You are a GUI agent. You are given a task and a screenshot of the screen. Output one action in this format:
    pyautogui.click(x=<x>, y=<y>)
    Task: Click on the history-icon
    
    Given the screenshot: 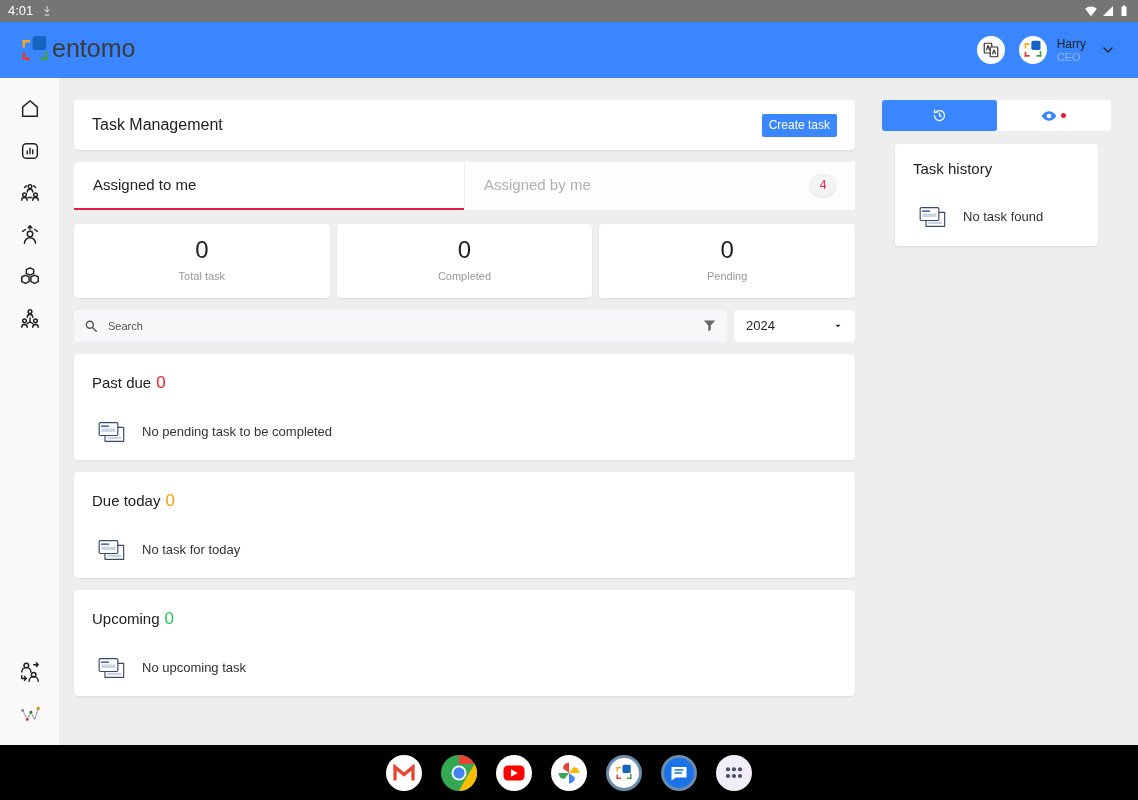 What is the action you would take?
    pyautogui.click(x=939, y=115)
    